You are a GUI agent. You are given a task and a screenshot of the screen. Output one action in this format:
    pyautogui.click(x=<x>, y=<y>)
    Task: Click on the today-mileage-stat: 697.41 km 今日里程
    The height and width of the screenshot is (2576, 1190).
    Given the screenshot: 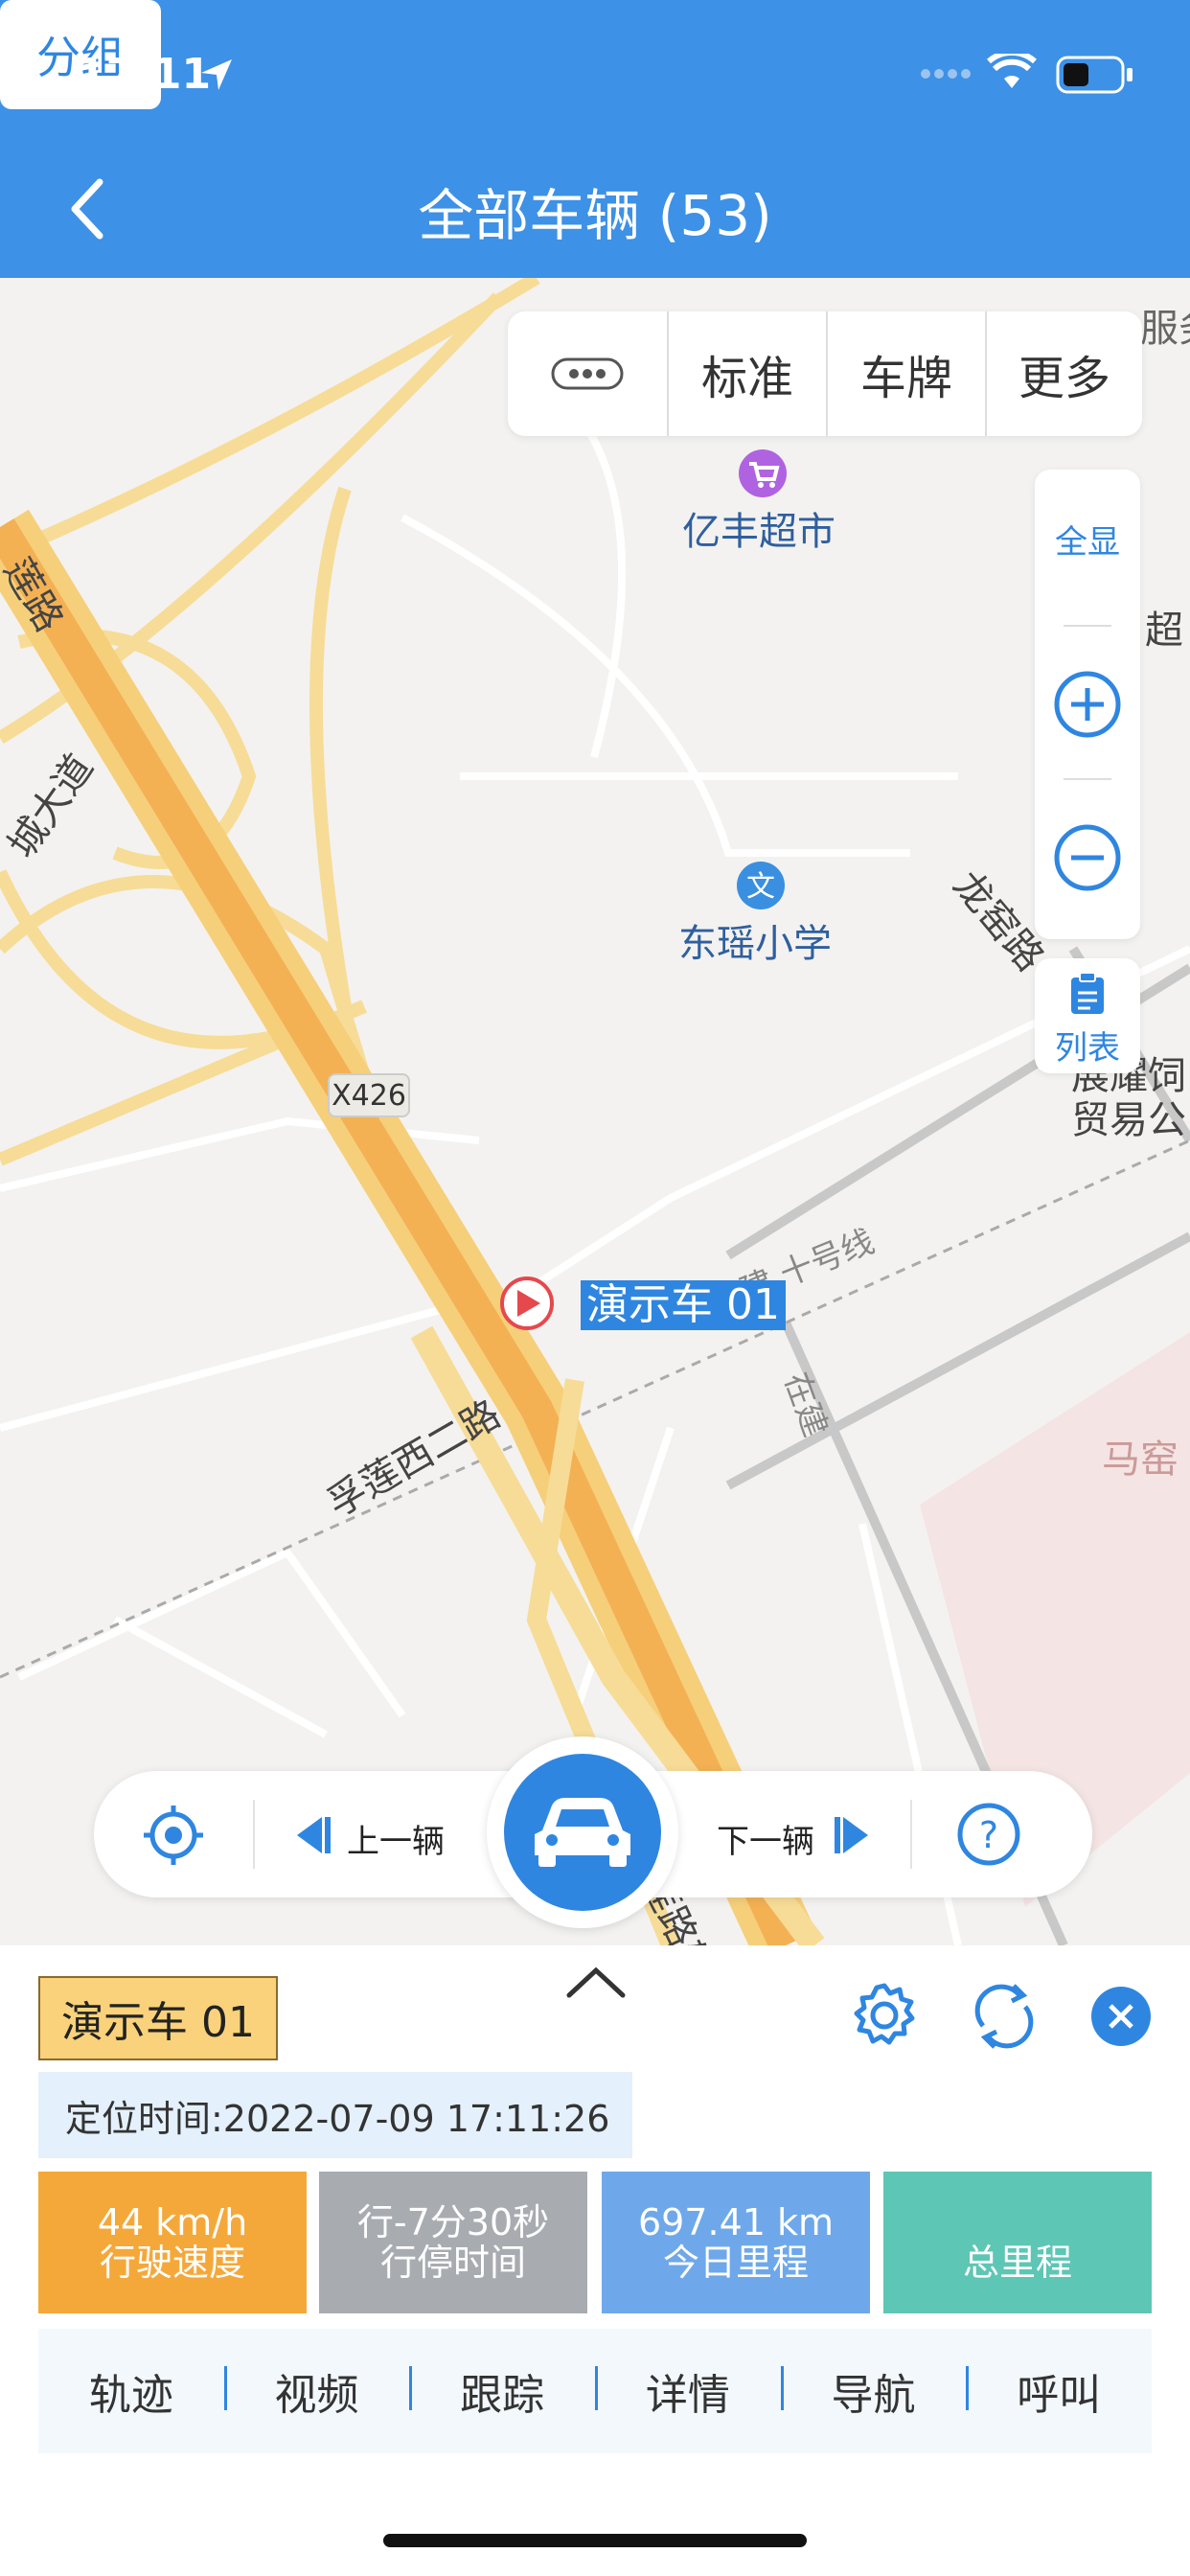 What is the action you would take?
    pyautogui.click(x=736, y=2242)
    